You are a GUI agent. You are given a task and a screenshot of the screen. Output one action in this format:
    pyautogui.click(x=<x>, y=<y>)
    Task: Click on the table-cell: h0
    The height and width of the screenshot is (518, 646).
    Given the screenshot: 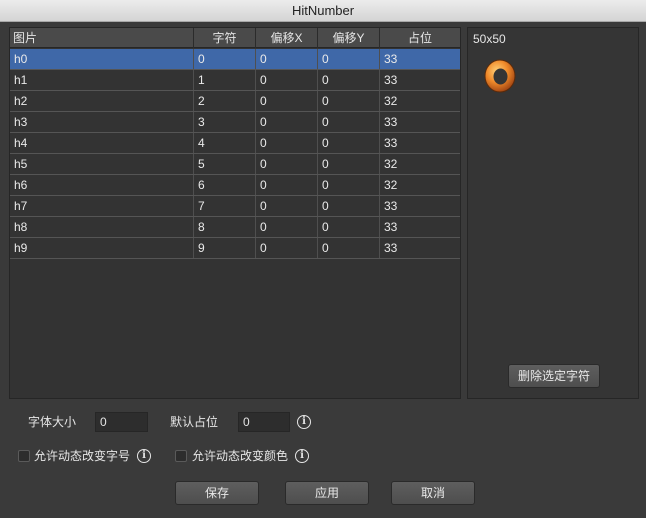 What is the action you would take?
    pyautogui.click(x=102, y=59)
    